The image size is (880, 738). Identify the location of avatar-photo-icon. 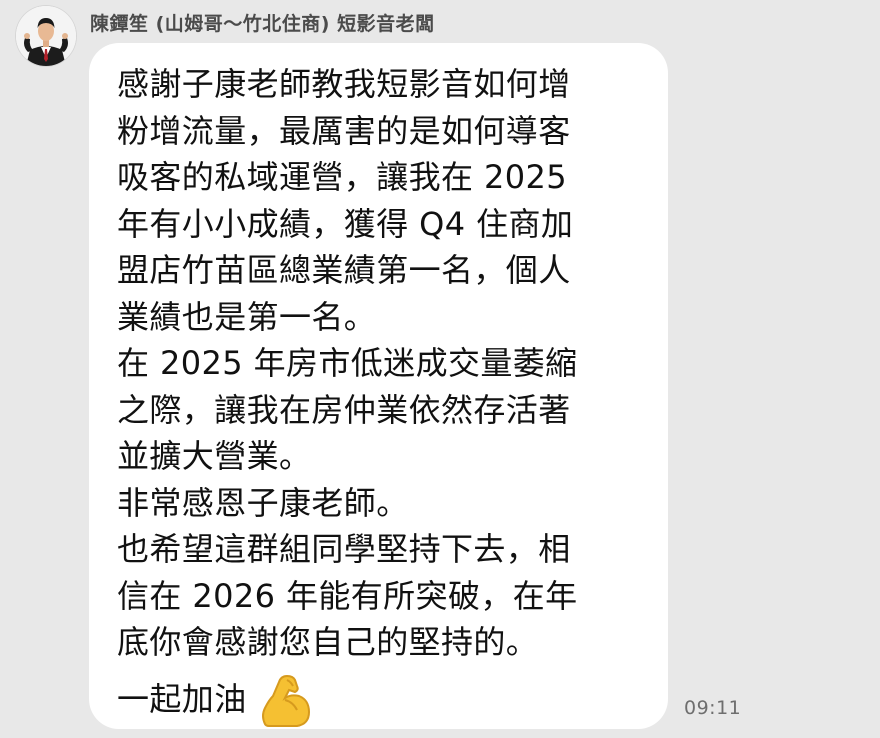
(46, 36).